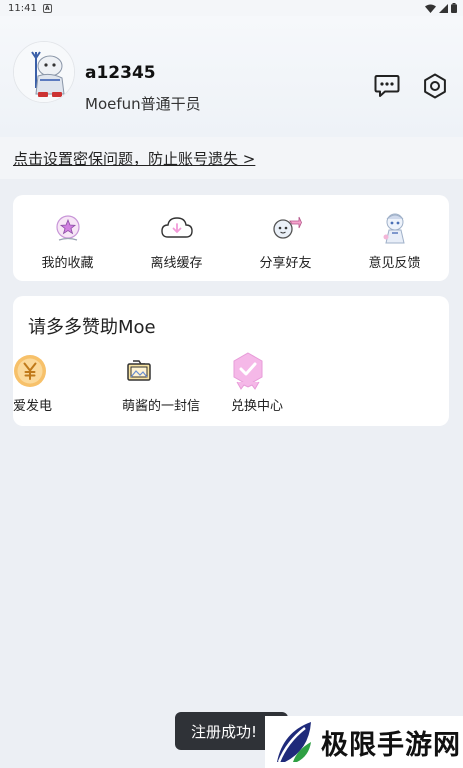 Image resolution: width=463 pixels, height=768 pixels. I want to click on status-bar: 11:41 A, so click(231, 8).